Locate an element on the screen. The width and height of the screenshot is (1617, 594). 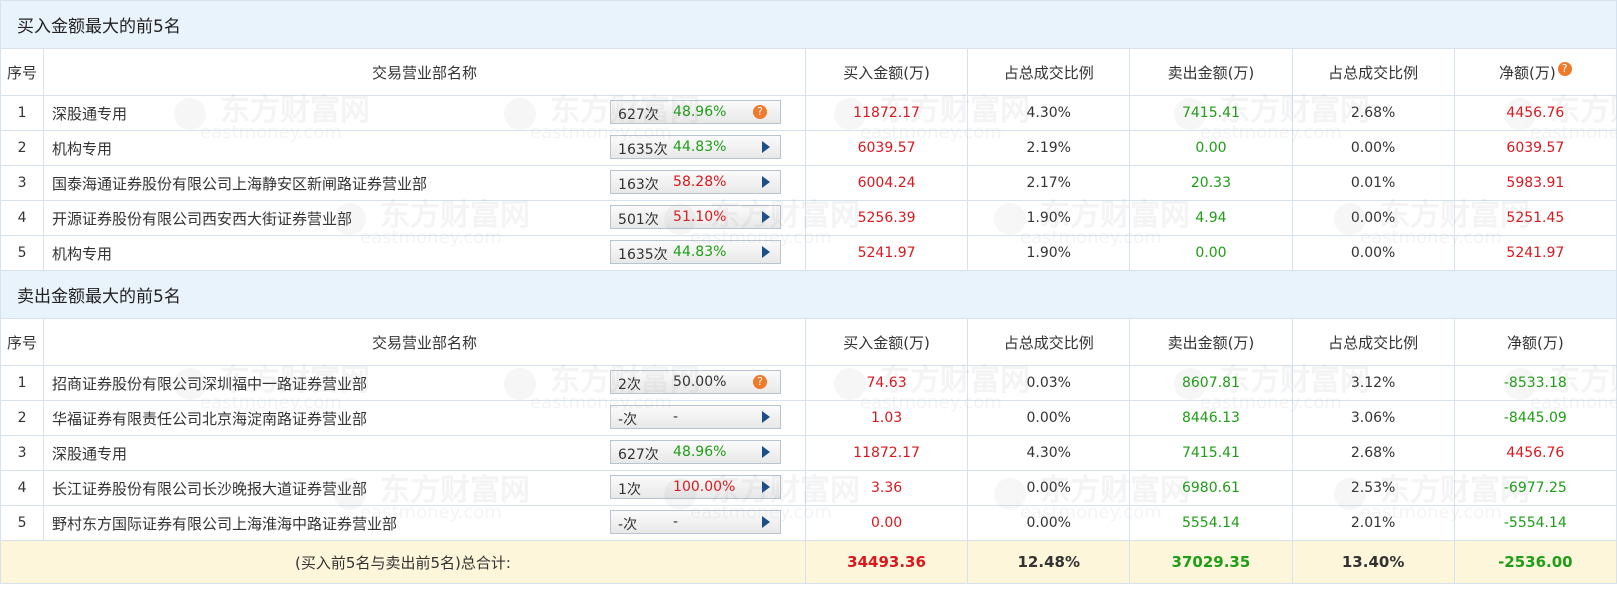
column-header-label: 净额(万) is located at coordinates (1535, 342).